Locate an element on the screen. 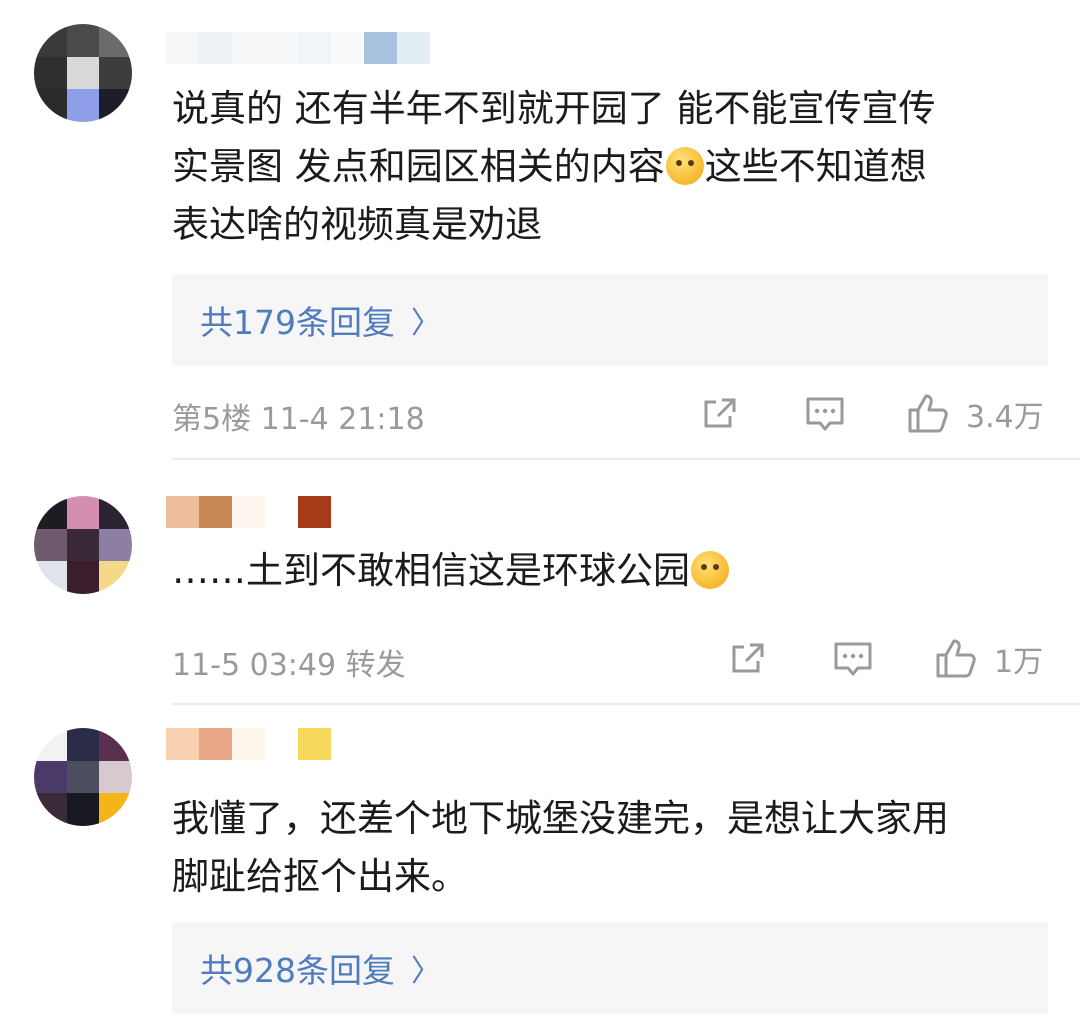 Image resolution: width=1080 pixels, height=1024 pixels. view-replies-button: 共179条回复 〉 is located at coordinates (610, 320).